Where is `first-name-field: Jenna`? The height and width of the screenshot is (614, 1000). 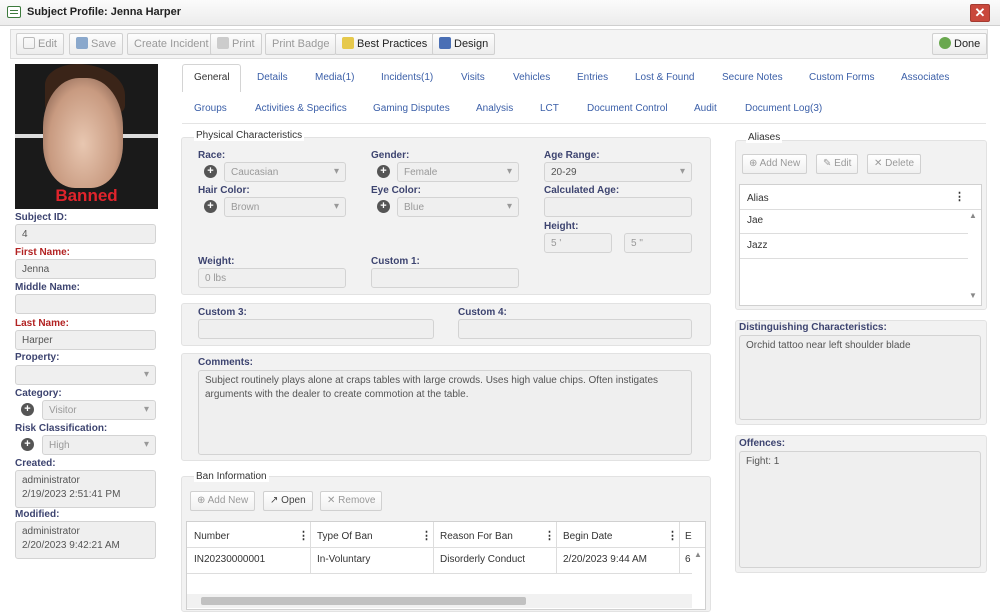 first-name-field: Jenna is located at coordinates (85, 269).